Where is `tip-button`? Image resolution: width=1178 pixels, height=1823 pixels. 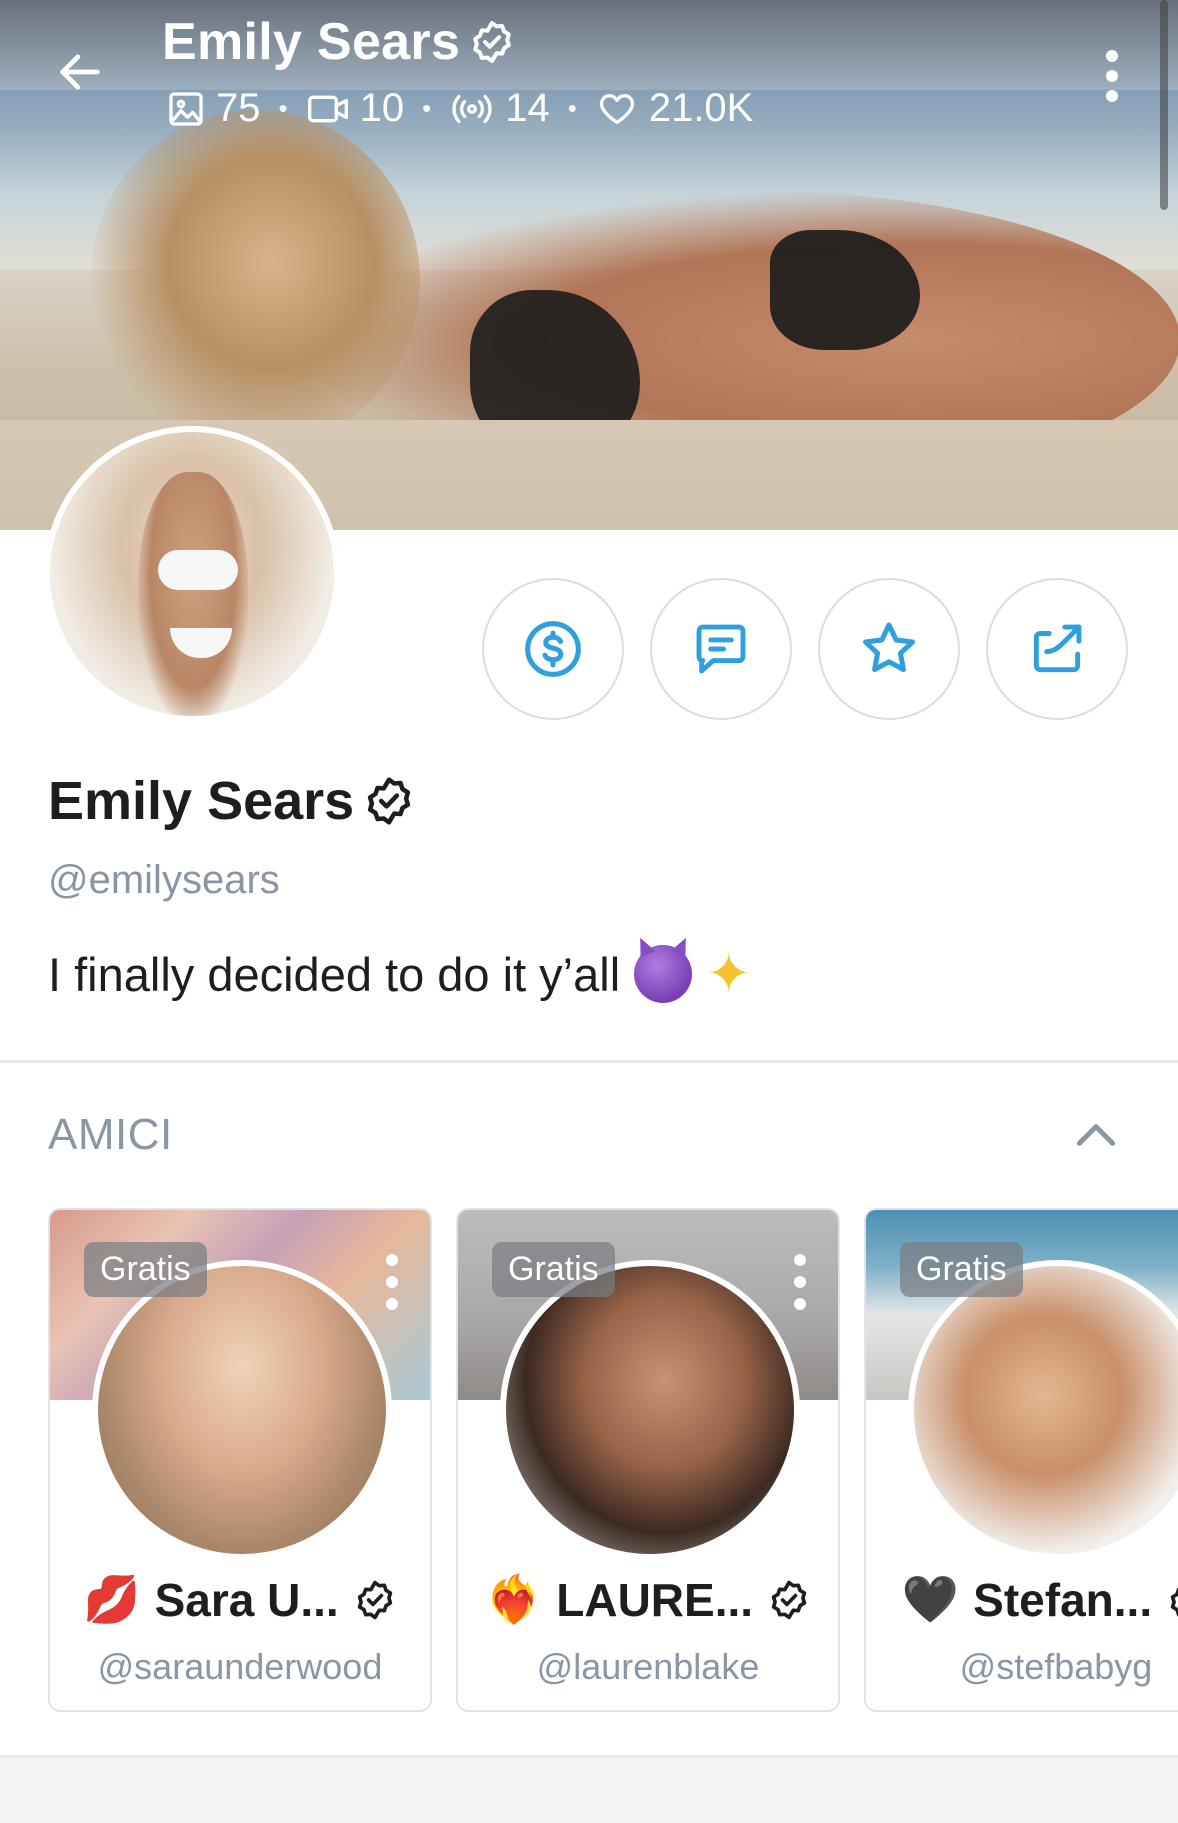
tip-button is located at coordinates (553, 649).